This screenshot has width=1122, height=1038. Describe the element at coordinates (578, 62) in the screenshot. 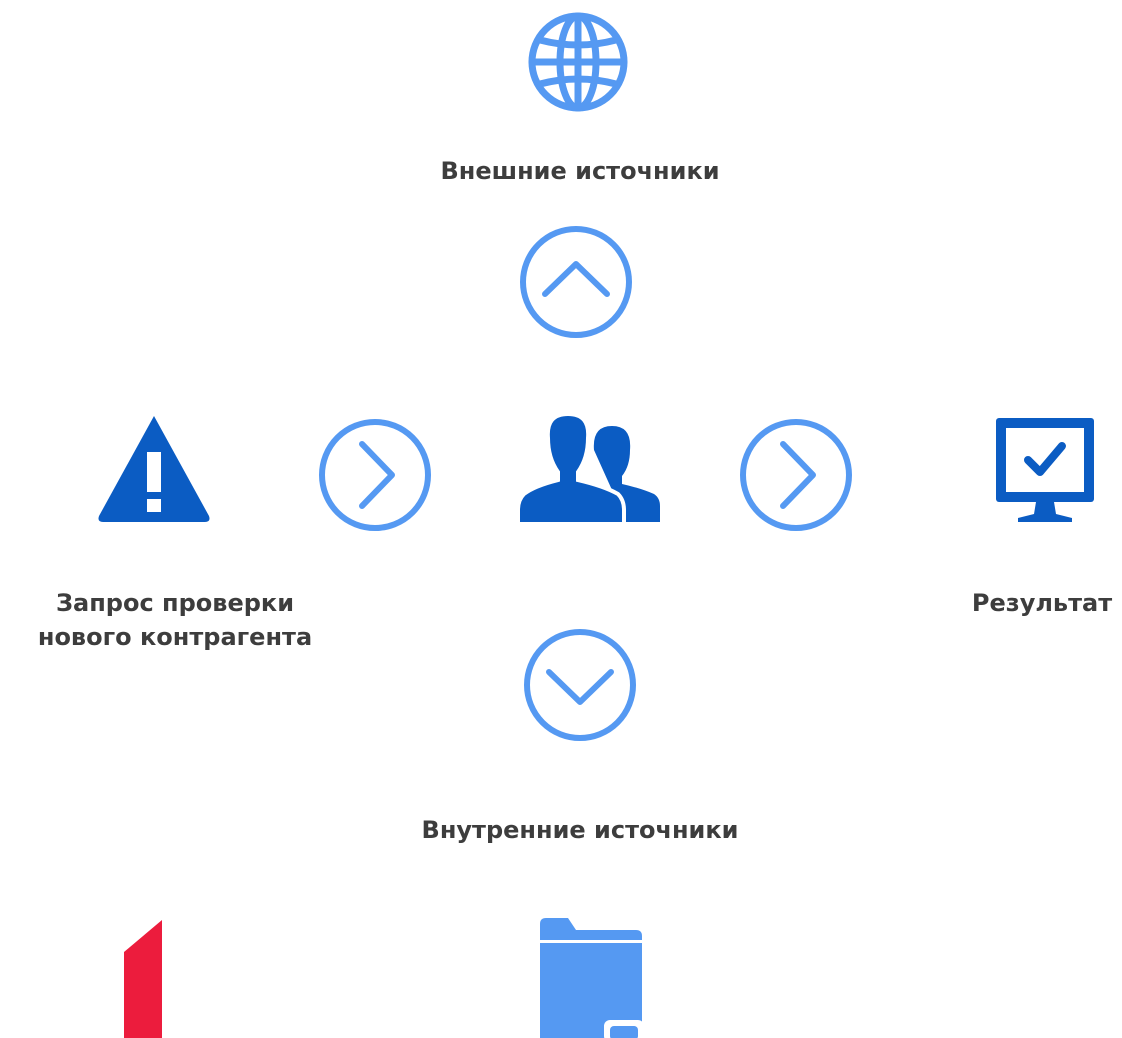

I see `globe-icon` at that location.